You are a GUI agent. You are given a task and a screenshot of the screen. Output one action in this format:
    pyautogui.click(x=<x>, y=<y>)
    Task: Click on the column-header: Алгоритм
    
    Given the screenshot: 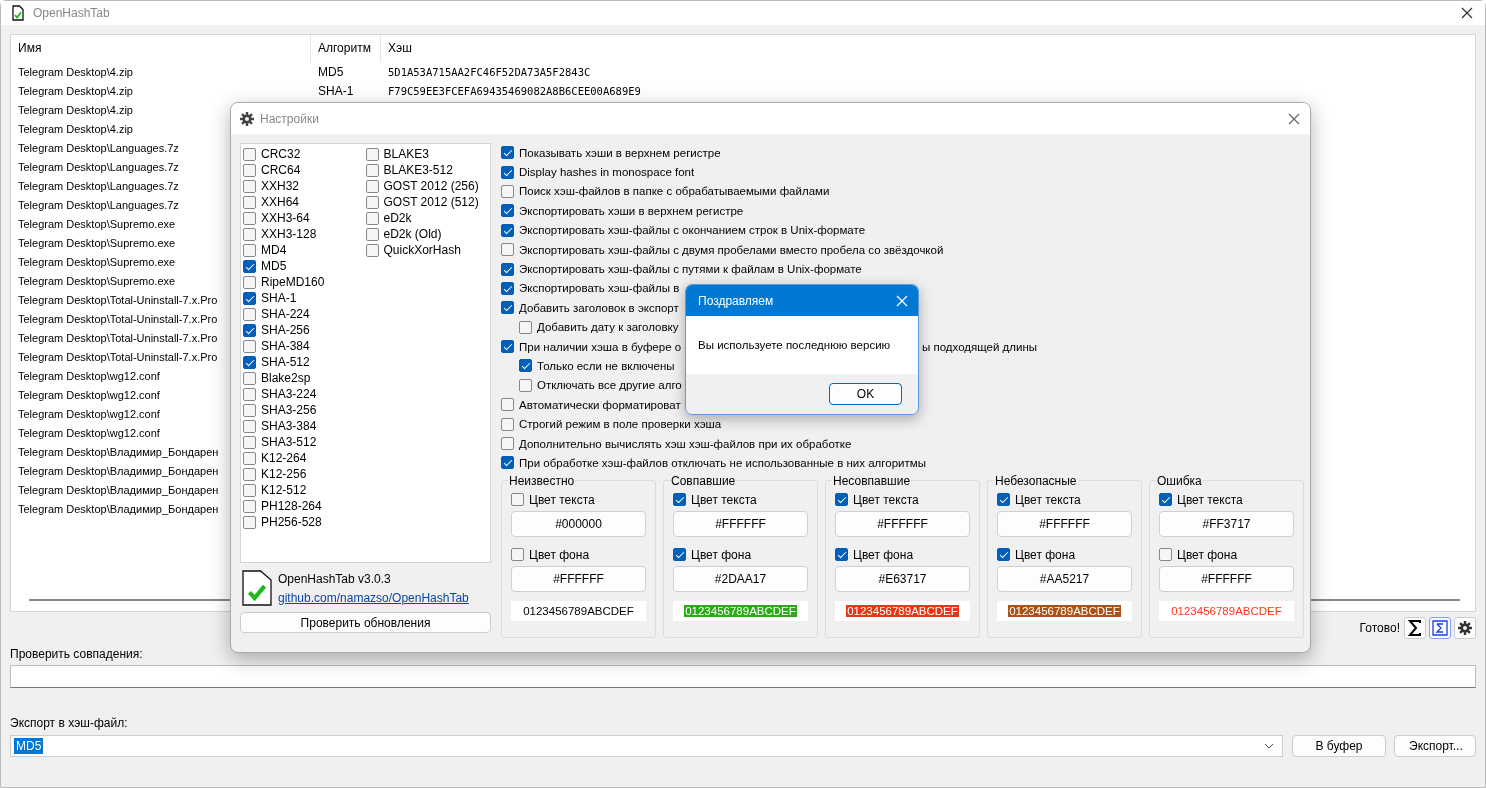 What is the action you would take?
    pyautogui.click(x=346, y=48)
    